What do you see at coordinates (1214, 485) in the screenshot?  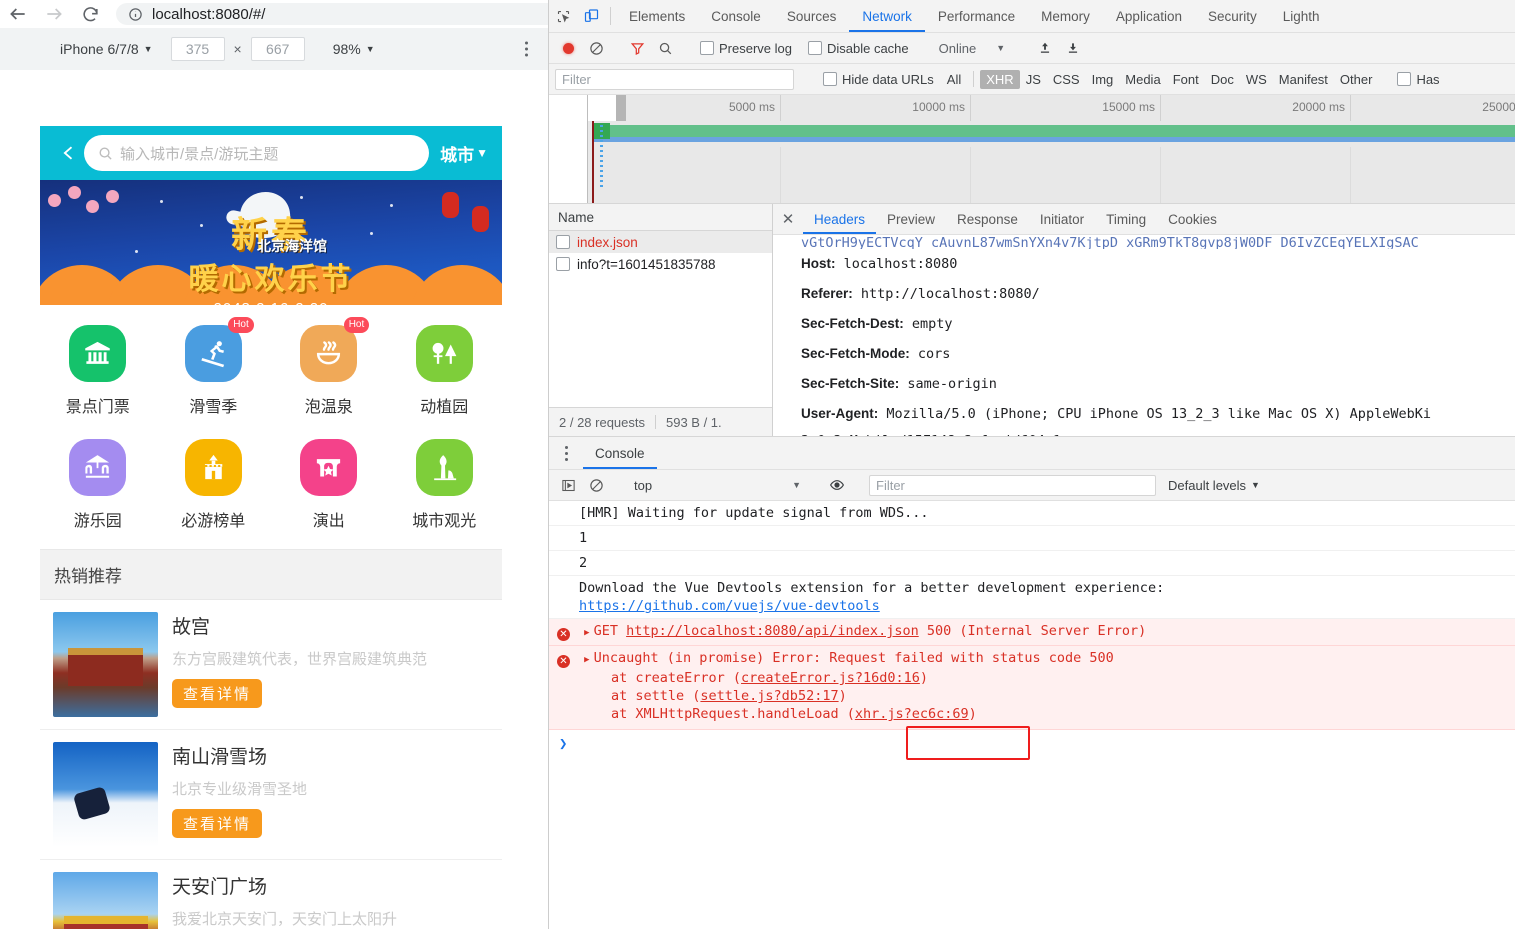 I see `console-levels-select: Default levels ▼` at bounding box center [1214, 485].